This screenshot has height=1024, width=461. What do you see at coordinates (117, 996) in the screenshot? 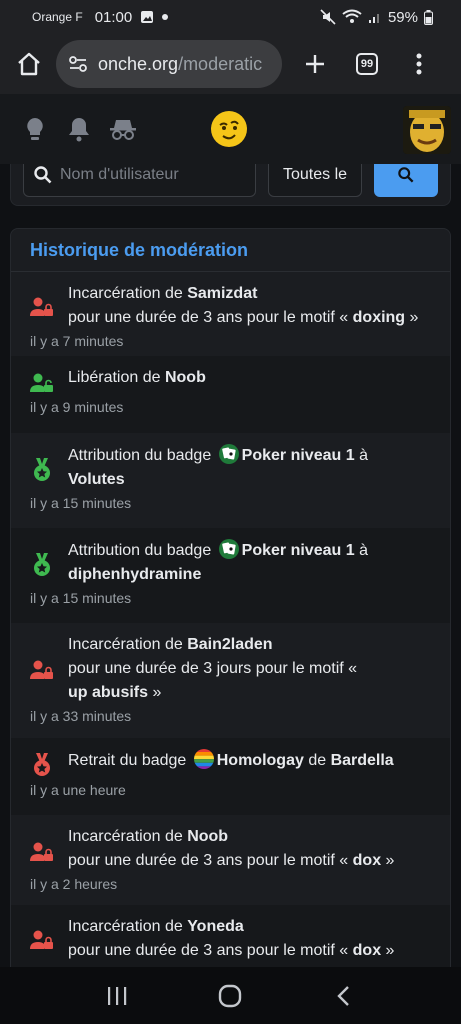
I see `recent-apps-button` at bounding box center [117, 996].